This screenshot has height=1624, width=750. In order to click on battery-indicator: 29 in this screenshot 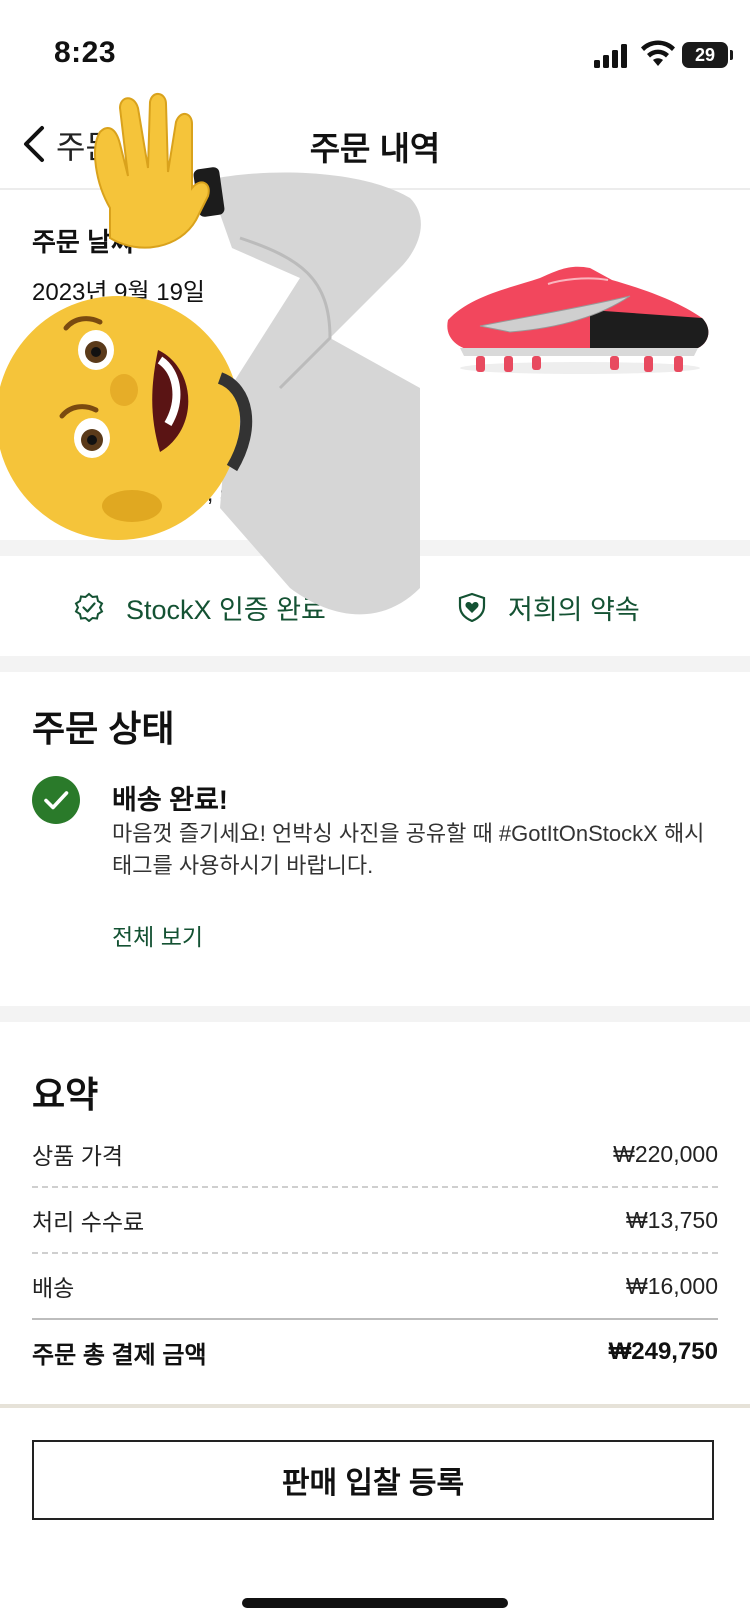, I will do `click(707, 55)`.